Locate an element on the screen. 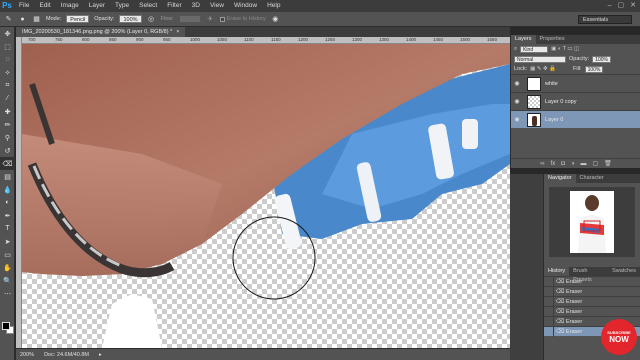  erase-to-history-label: Erase to History is located at coordinates (246, 19).